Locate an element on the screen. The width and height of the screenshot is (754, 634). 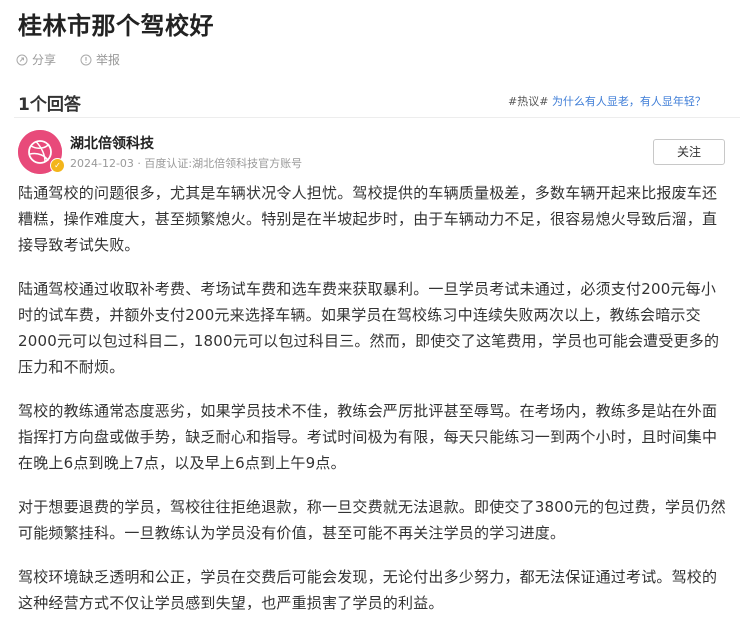
hot-question: 为什么有人显老，有人显年轻？ is located at coordinates (628, 101).